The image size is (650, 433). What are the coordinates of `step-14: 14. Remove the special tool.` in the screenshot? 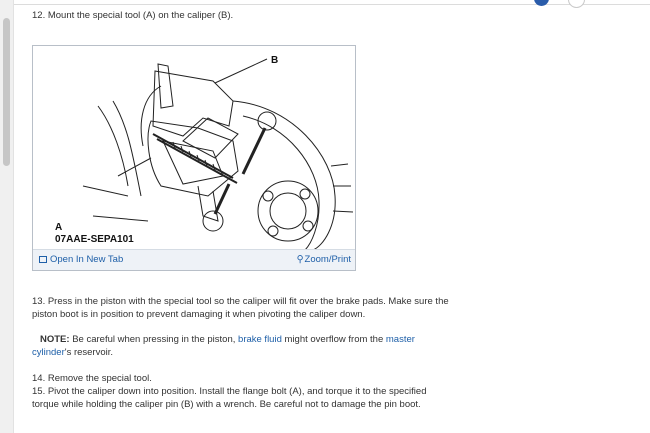 It's located at (92, 378).